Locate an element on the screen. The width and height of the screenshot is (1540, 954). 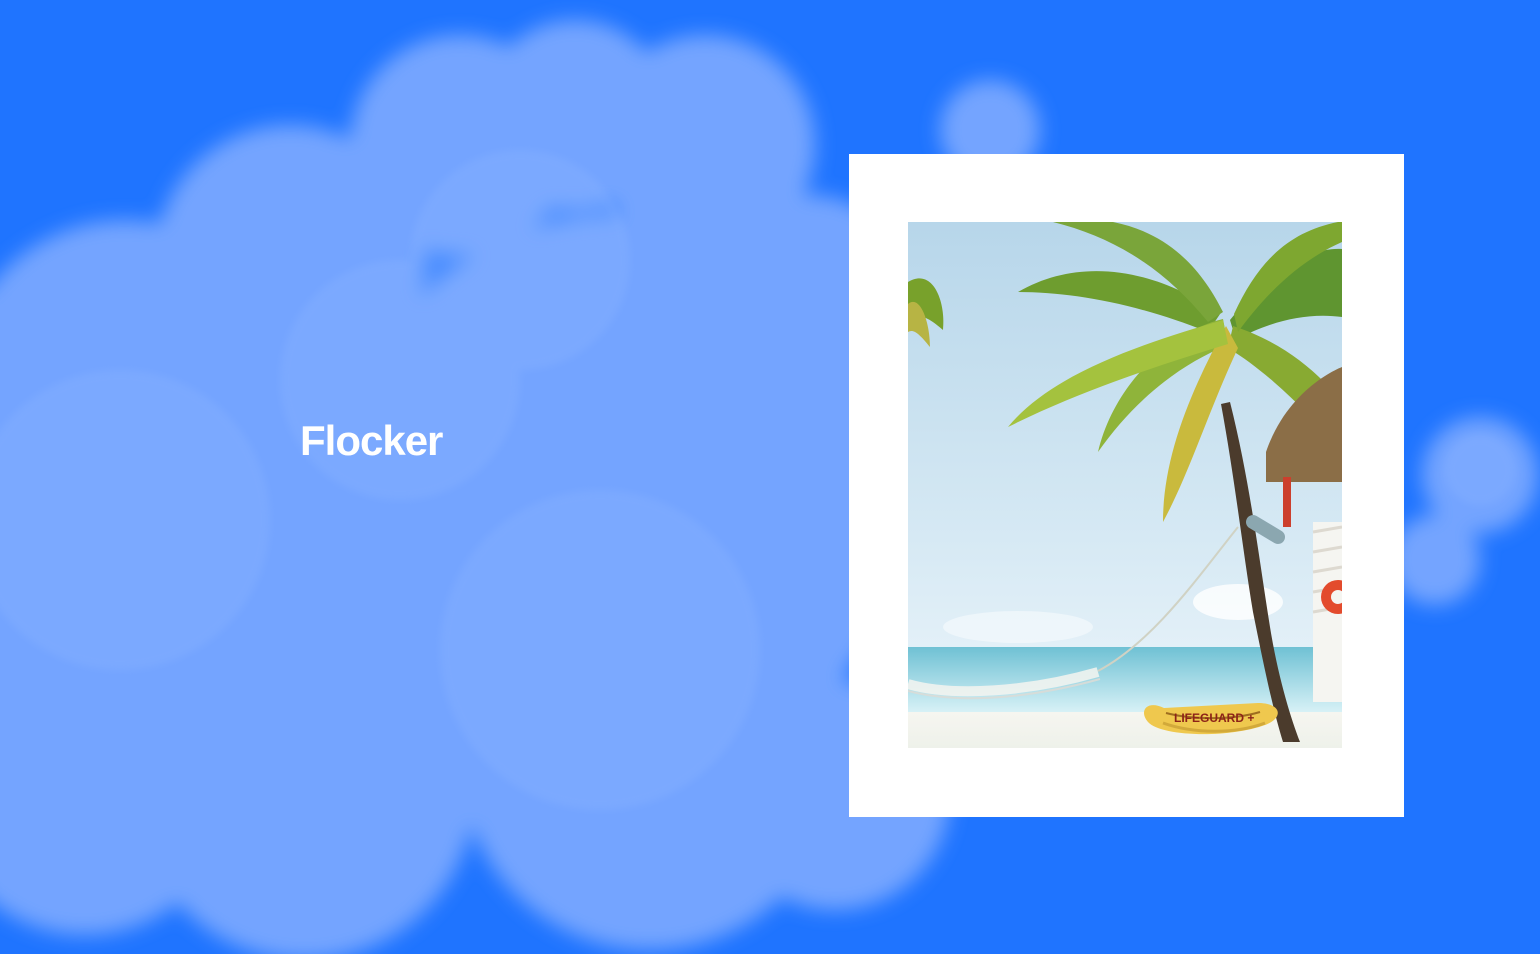
board-text: LIFEGUARD + is located at coordinates (1214, 718).